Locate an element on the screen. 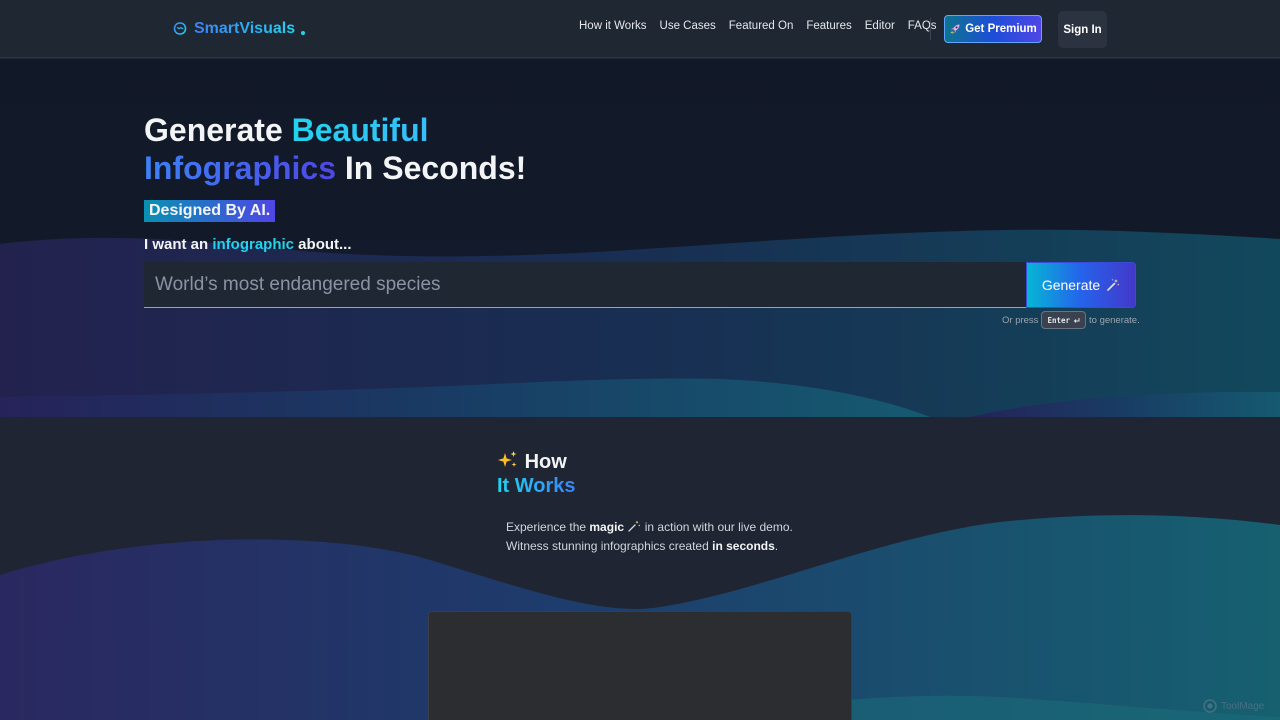 This screenshot has height=720, width=1280. nav-link-how-it-works: How it Works is located at coordinates (613, 29).